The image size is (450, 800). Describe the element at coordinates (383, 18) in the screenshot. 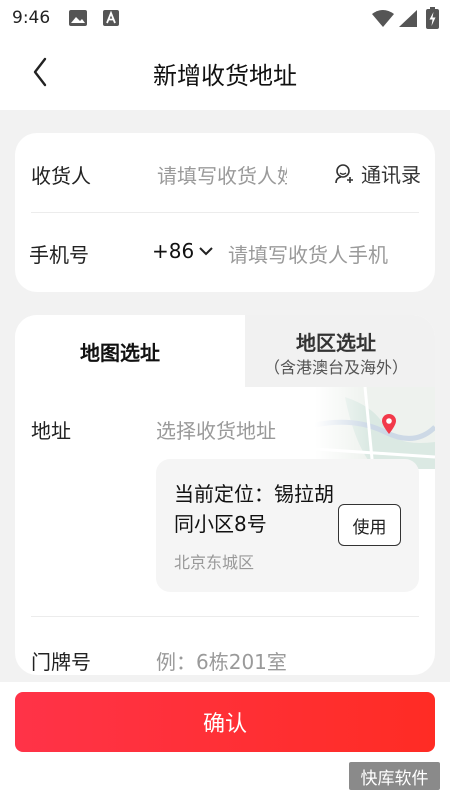

I see `wifi-icon` at that location.